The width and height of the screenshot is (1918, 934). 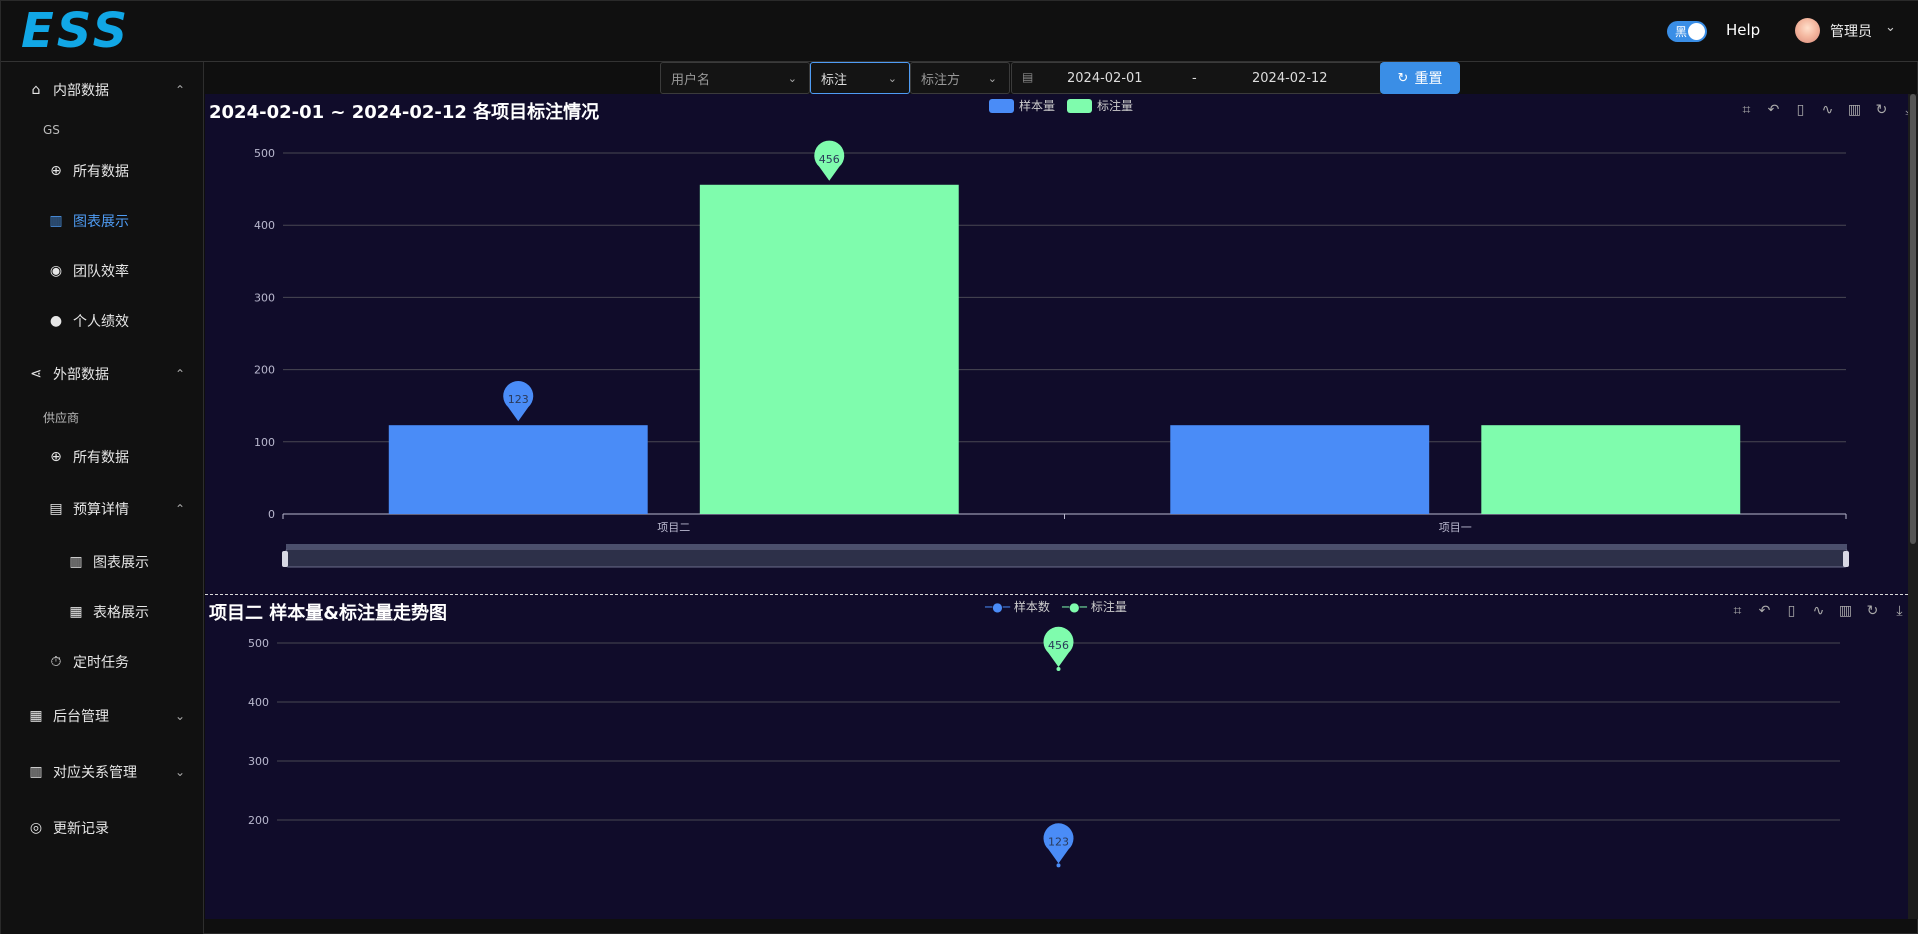 I want to click on home-icon: ⌂, so click(x=36, y=90).